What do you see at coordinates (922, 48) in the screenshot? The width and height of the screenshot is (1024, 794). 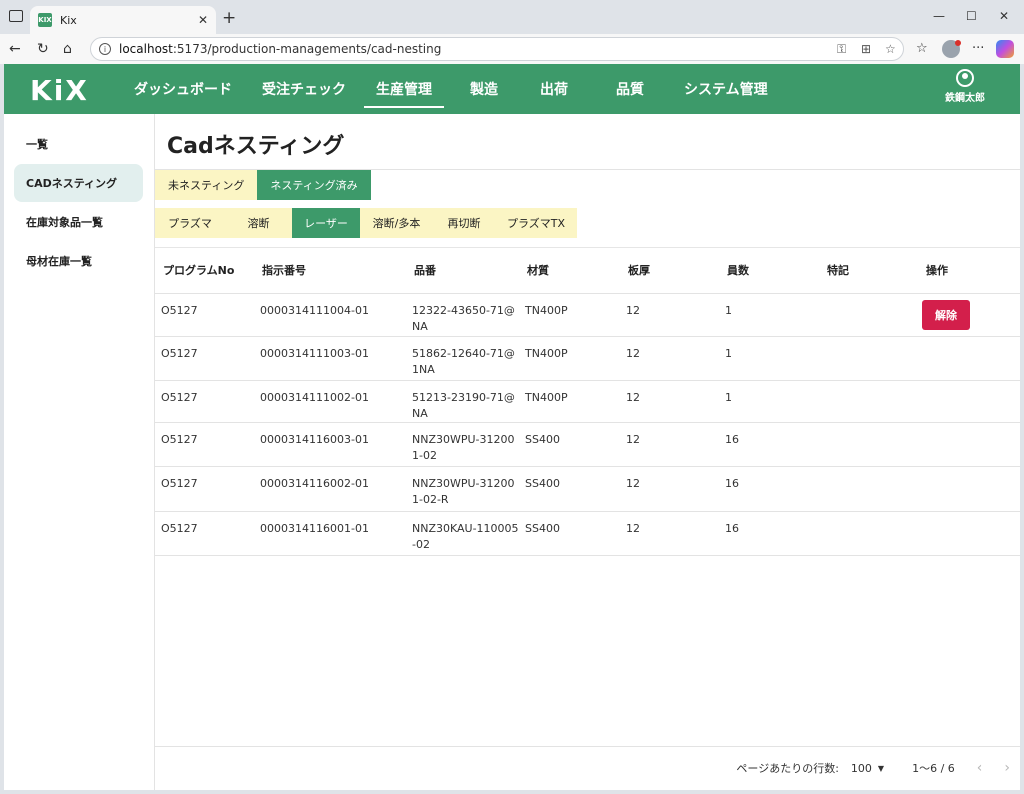 I see `favorites-icon: ☆` at bounding box center [922, 48].